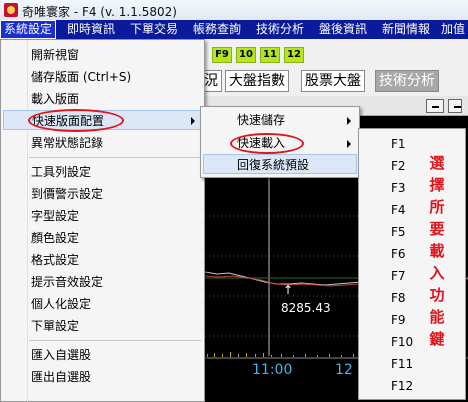 This screenshot has width=468, height=402. Describe the element at coordinates (55, 260) in the screenshot. I see `menu-item-format-settings: 格式設定` at that location.